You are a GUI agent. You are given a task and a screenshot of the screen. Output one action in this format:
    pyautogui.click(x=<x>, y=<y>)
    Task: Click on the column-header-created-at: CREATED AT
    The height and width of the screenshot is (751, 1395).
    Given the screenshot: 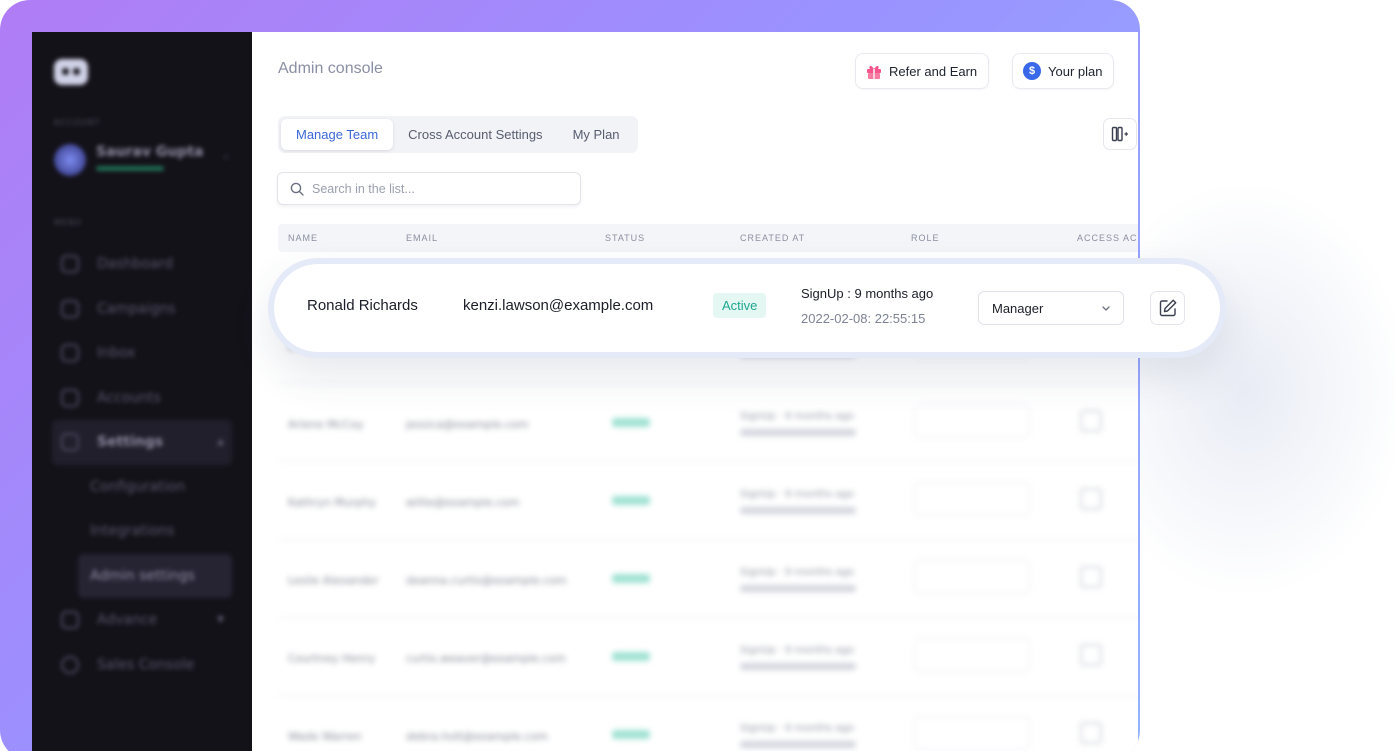 What is the action you would take?
    pyautogui.click(x=772, y=238)
    